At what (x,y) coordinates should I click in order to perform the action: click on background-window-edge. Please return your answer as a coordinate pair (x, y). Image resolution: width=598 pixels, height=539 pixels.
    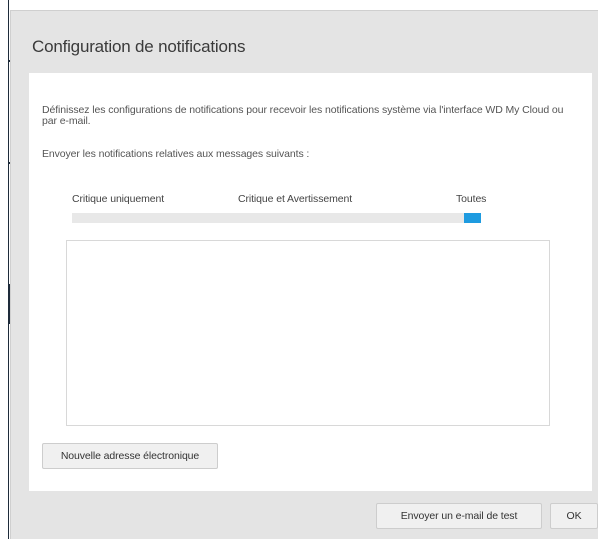
    Looking at the image, I should click on (5, 269).